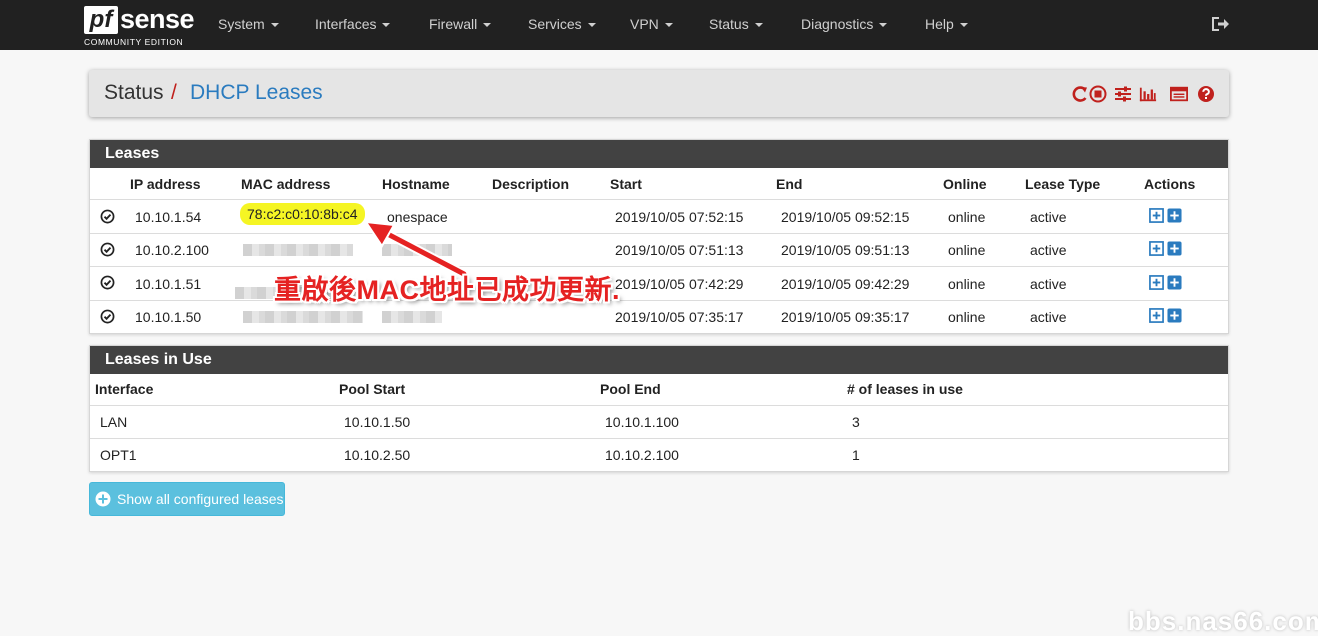  I want to click on pool-lease-count: 1, so click(856, 455).